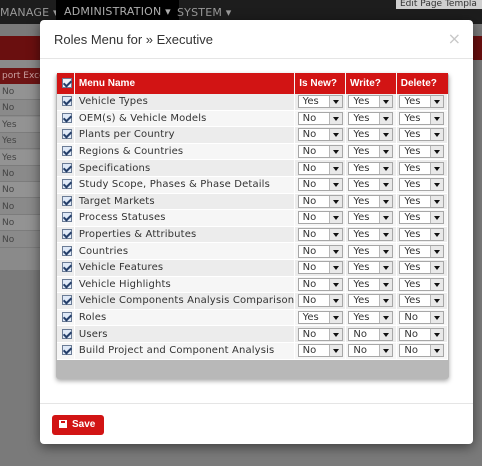 The width and height of the screenshot is (482, 466). I want to click on close-icon: ×, so click(454, 38).